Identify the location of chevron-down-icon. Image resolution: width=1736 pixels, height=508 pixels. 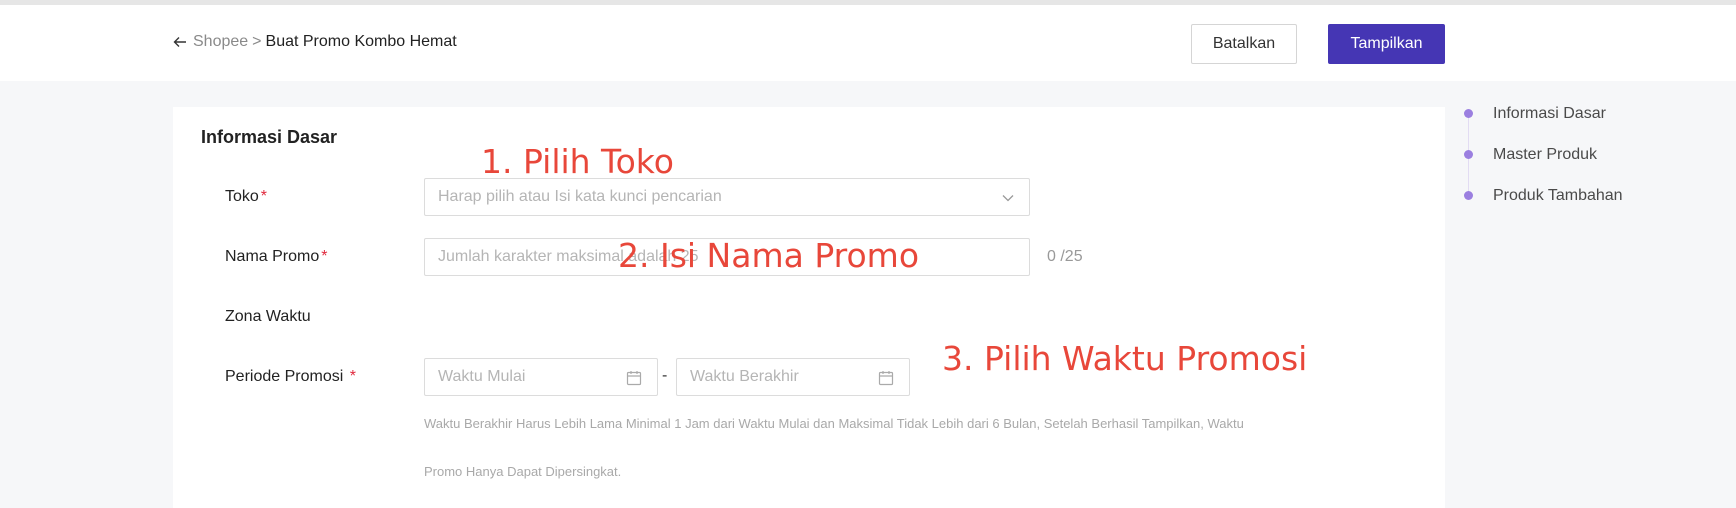
(1008, 198).